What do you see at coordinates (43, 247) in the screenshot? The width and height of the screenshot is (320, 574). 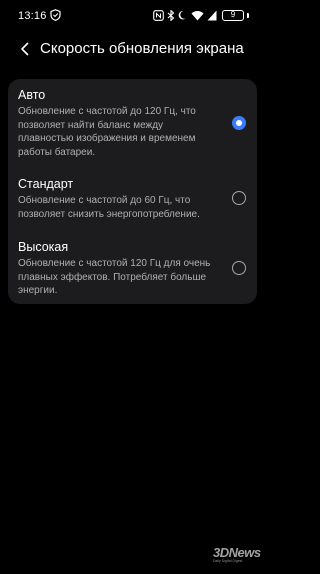 I see `option-title: Высокая` at bounding box center [43, 247].